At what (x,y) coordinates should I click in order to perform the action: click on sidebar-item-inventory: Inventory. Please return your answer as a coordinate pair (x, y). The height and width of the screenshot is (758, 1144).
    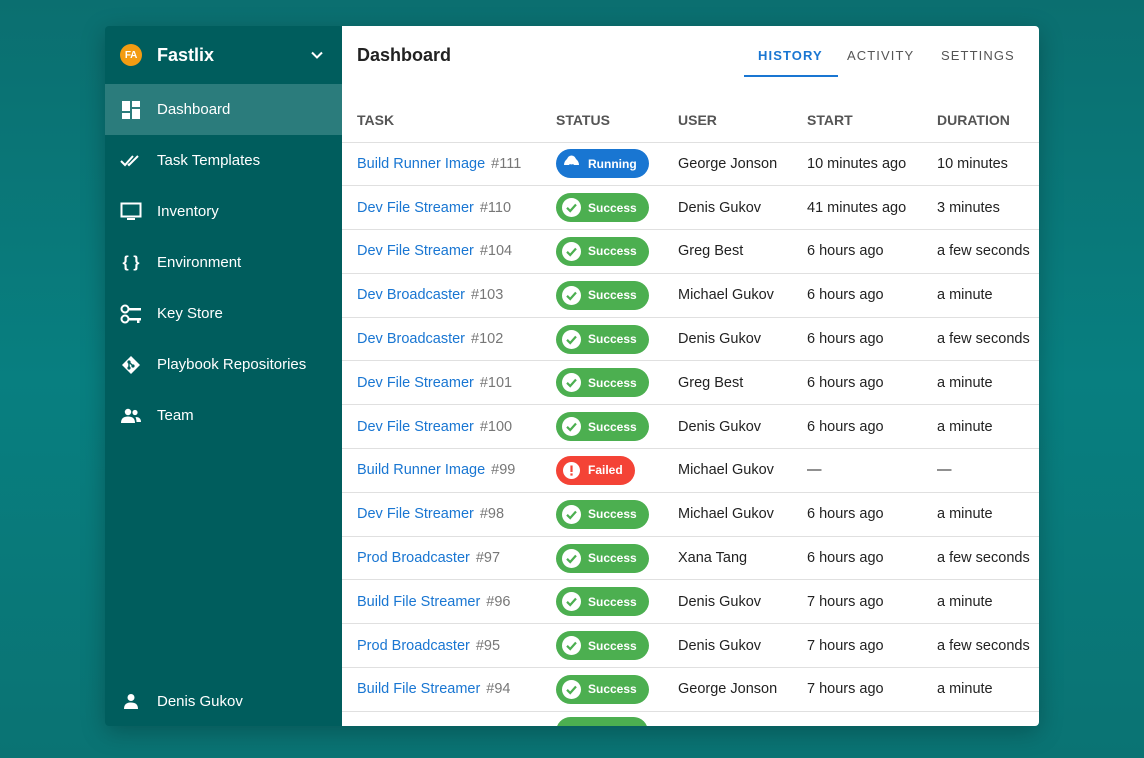
    Looking at the image, I should click on (223, 211).